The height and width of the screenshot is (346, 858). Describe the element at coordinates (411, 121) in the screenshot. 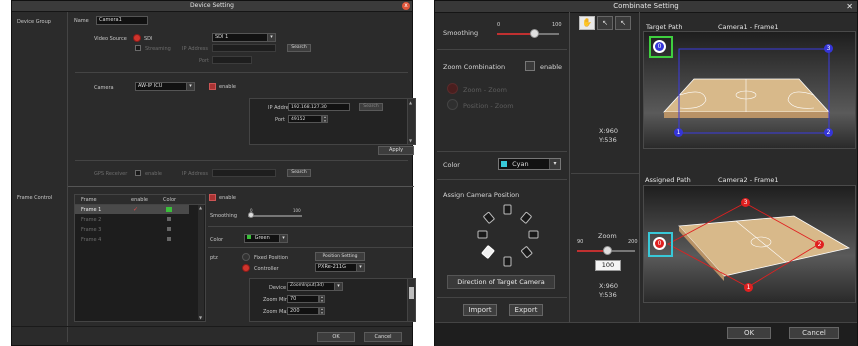

I see `ip-panel-scrollbar: ▲ ▼` at that location.